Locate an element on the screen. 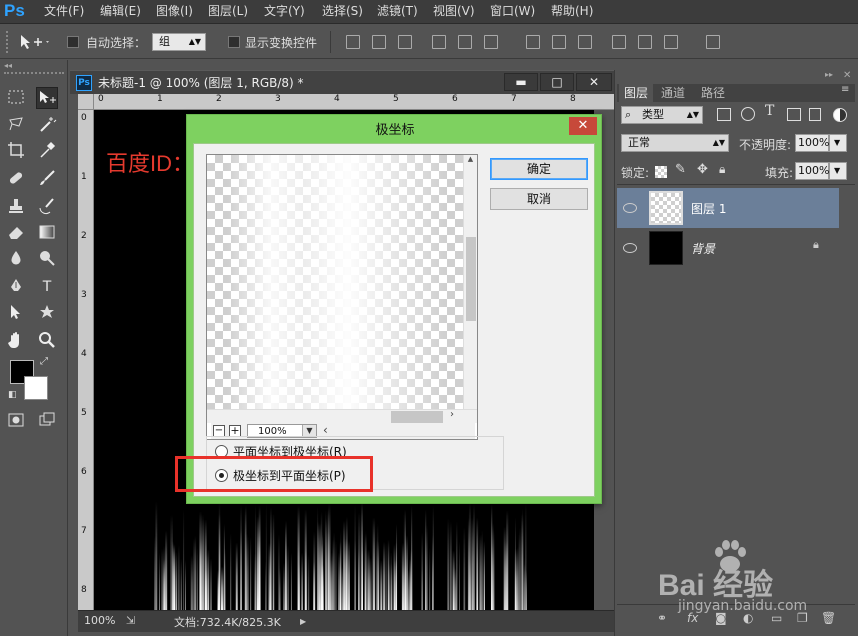 The image size is (858, 636). layer-name: 图层 1 is located at coordinates (708, 208).